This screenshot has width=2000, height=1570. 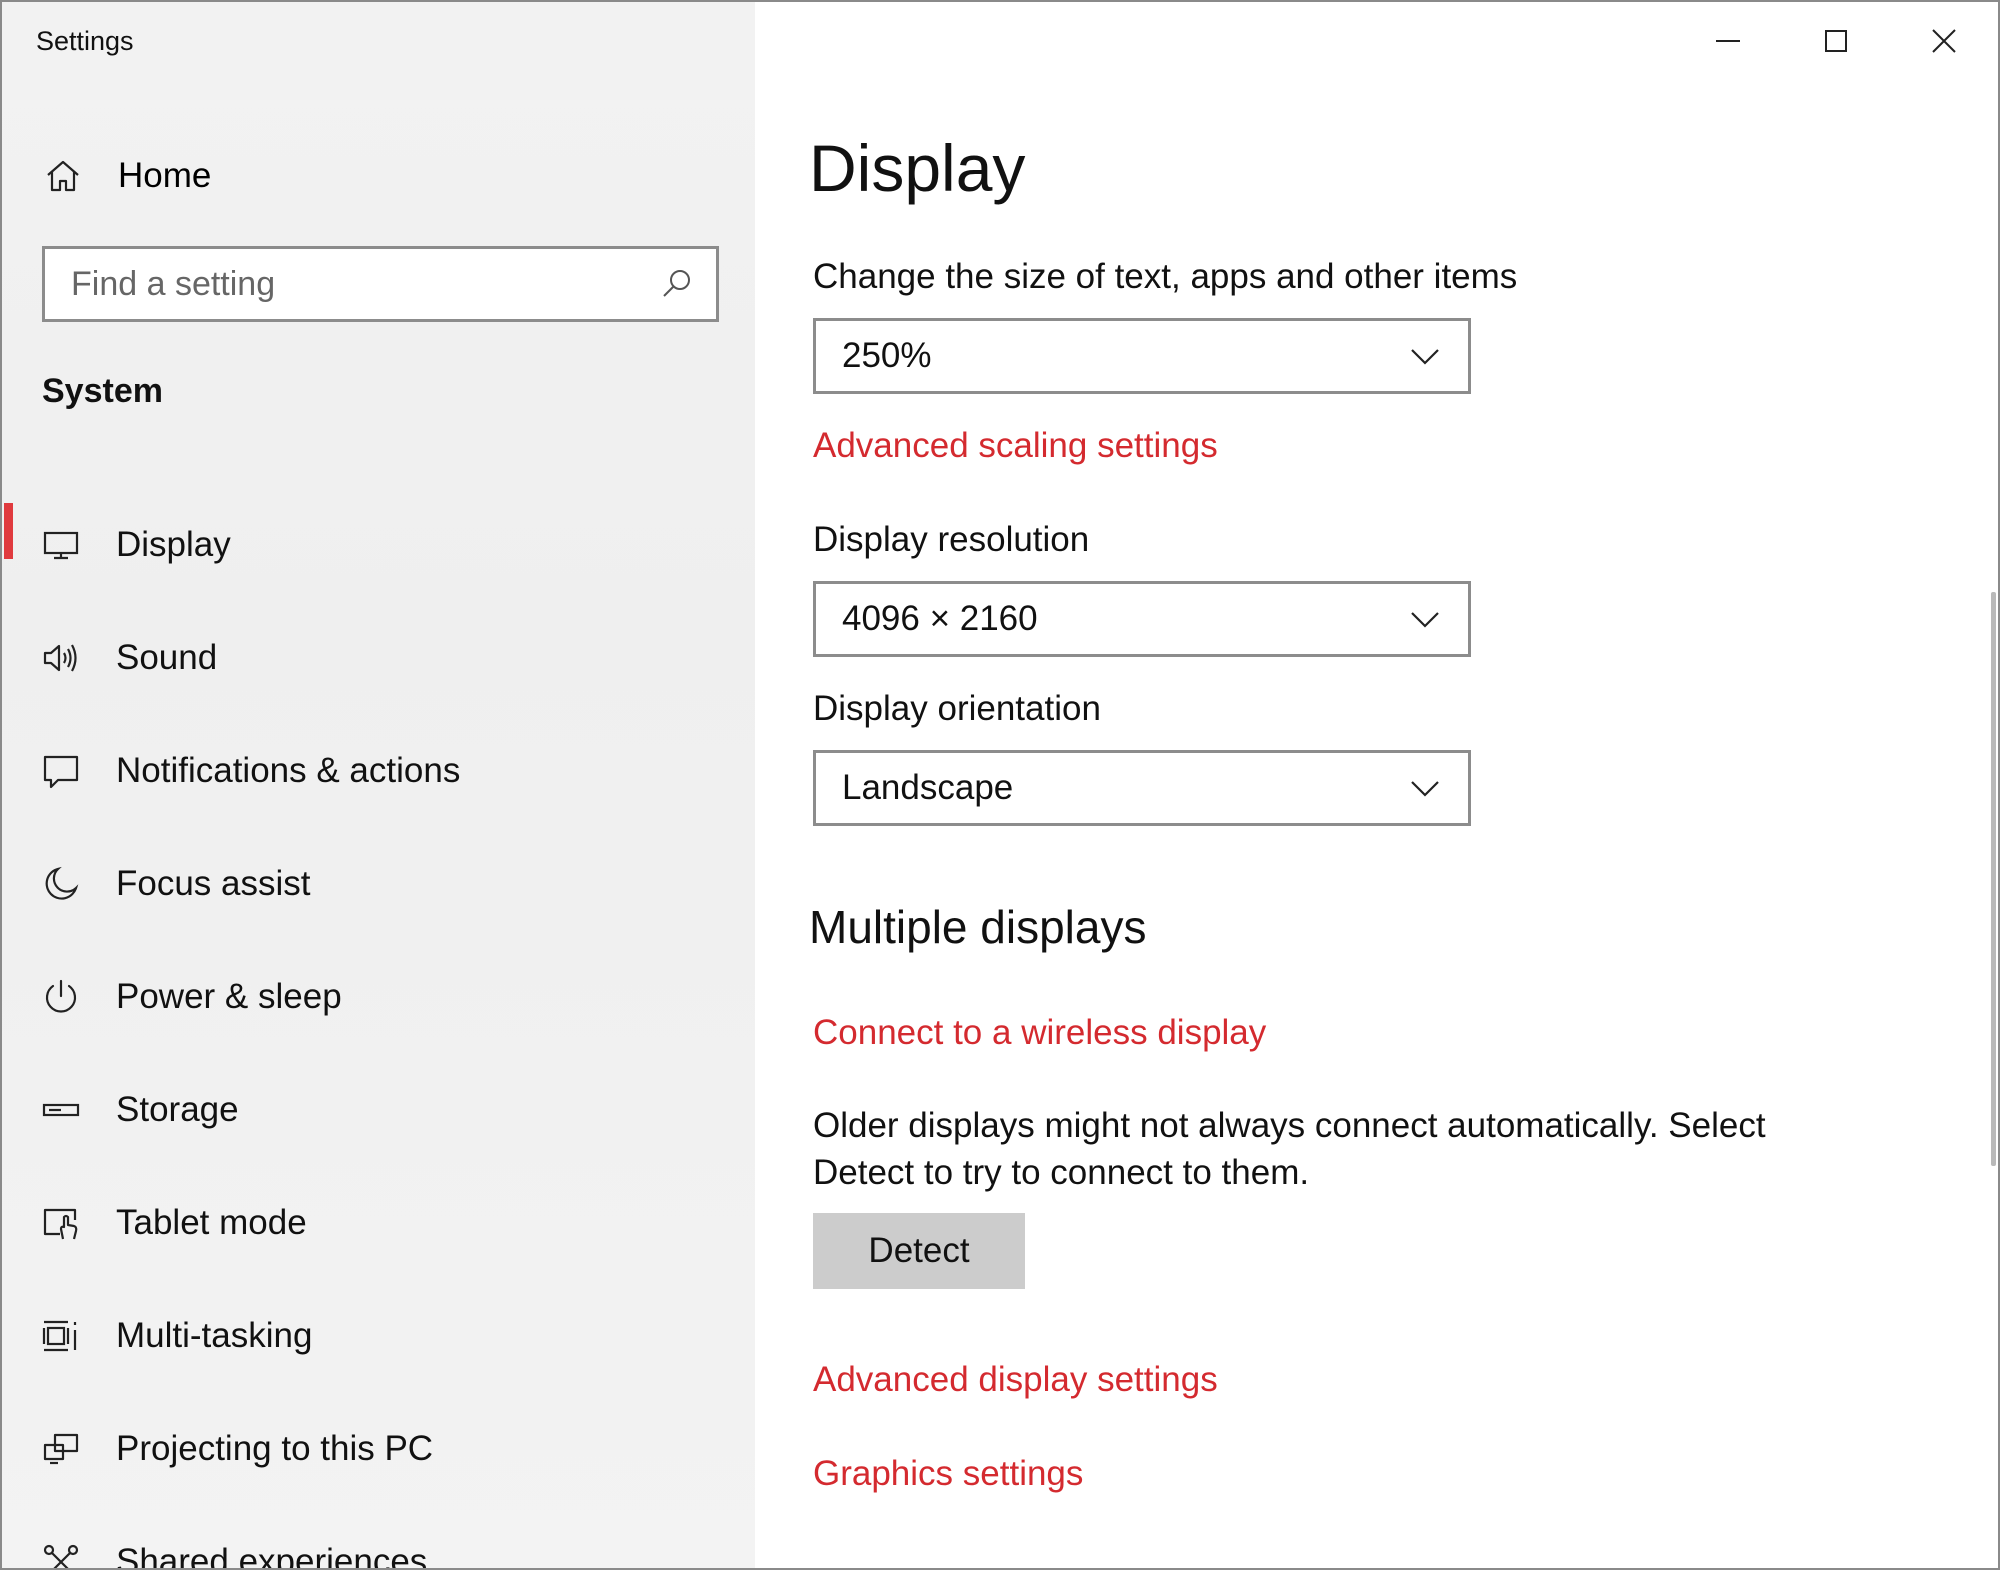 What do you see at coordinates (978, 927) in the screenshot?
I see `multiple-displays-heading: Multiple displays` at bounding box center [978, 927].